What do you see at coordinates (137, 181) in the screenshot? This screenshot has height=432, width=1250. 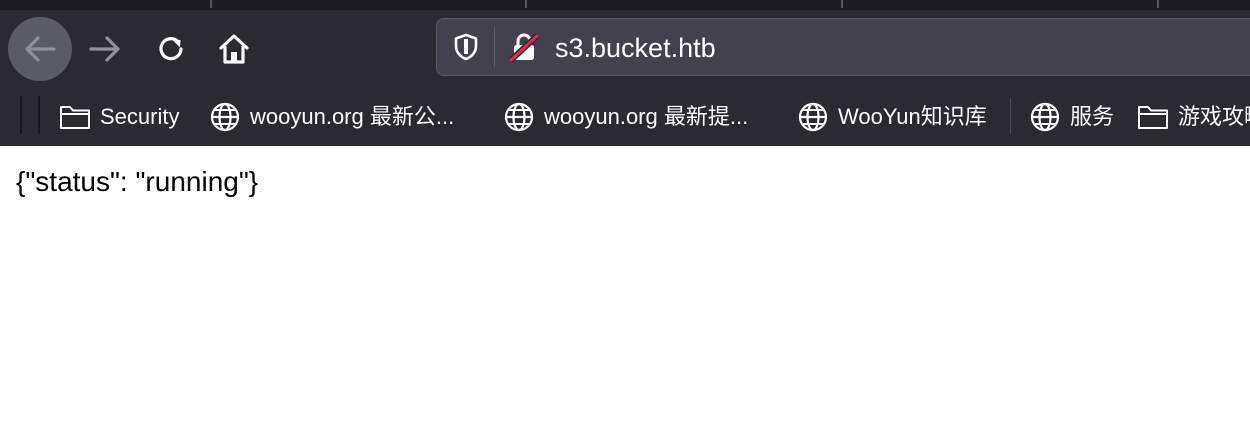 I see `json-response-text: {"status": "running"}` at bounding box center [137, 181].